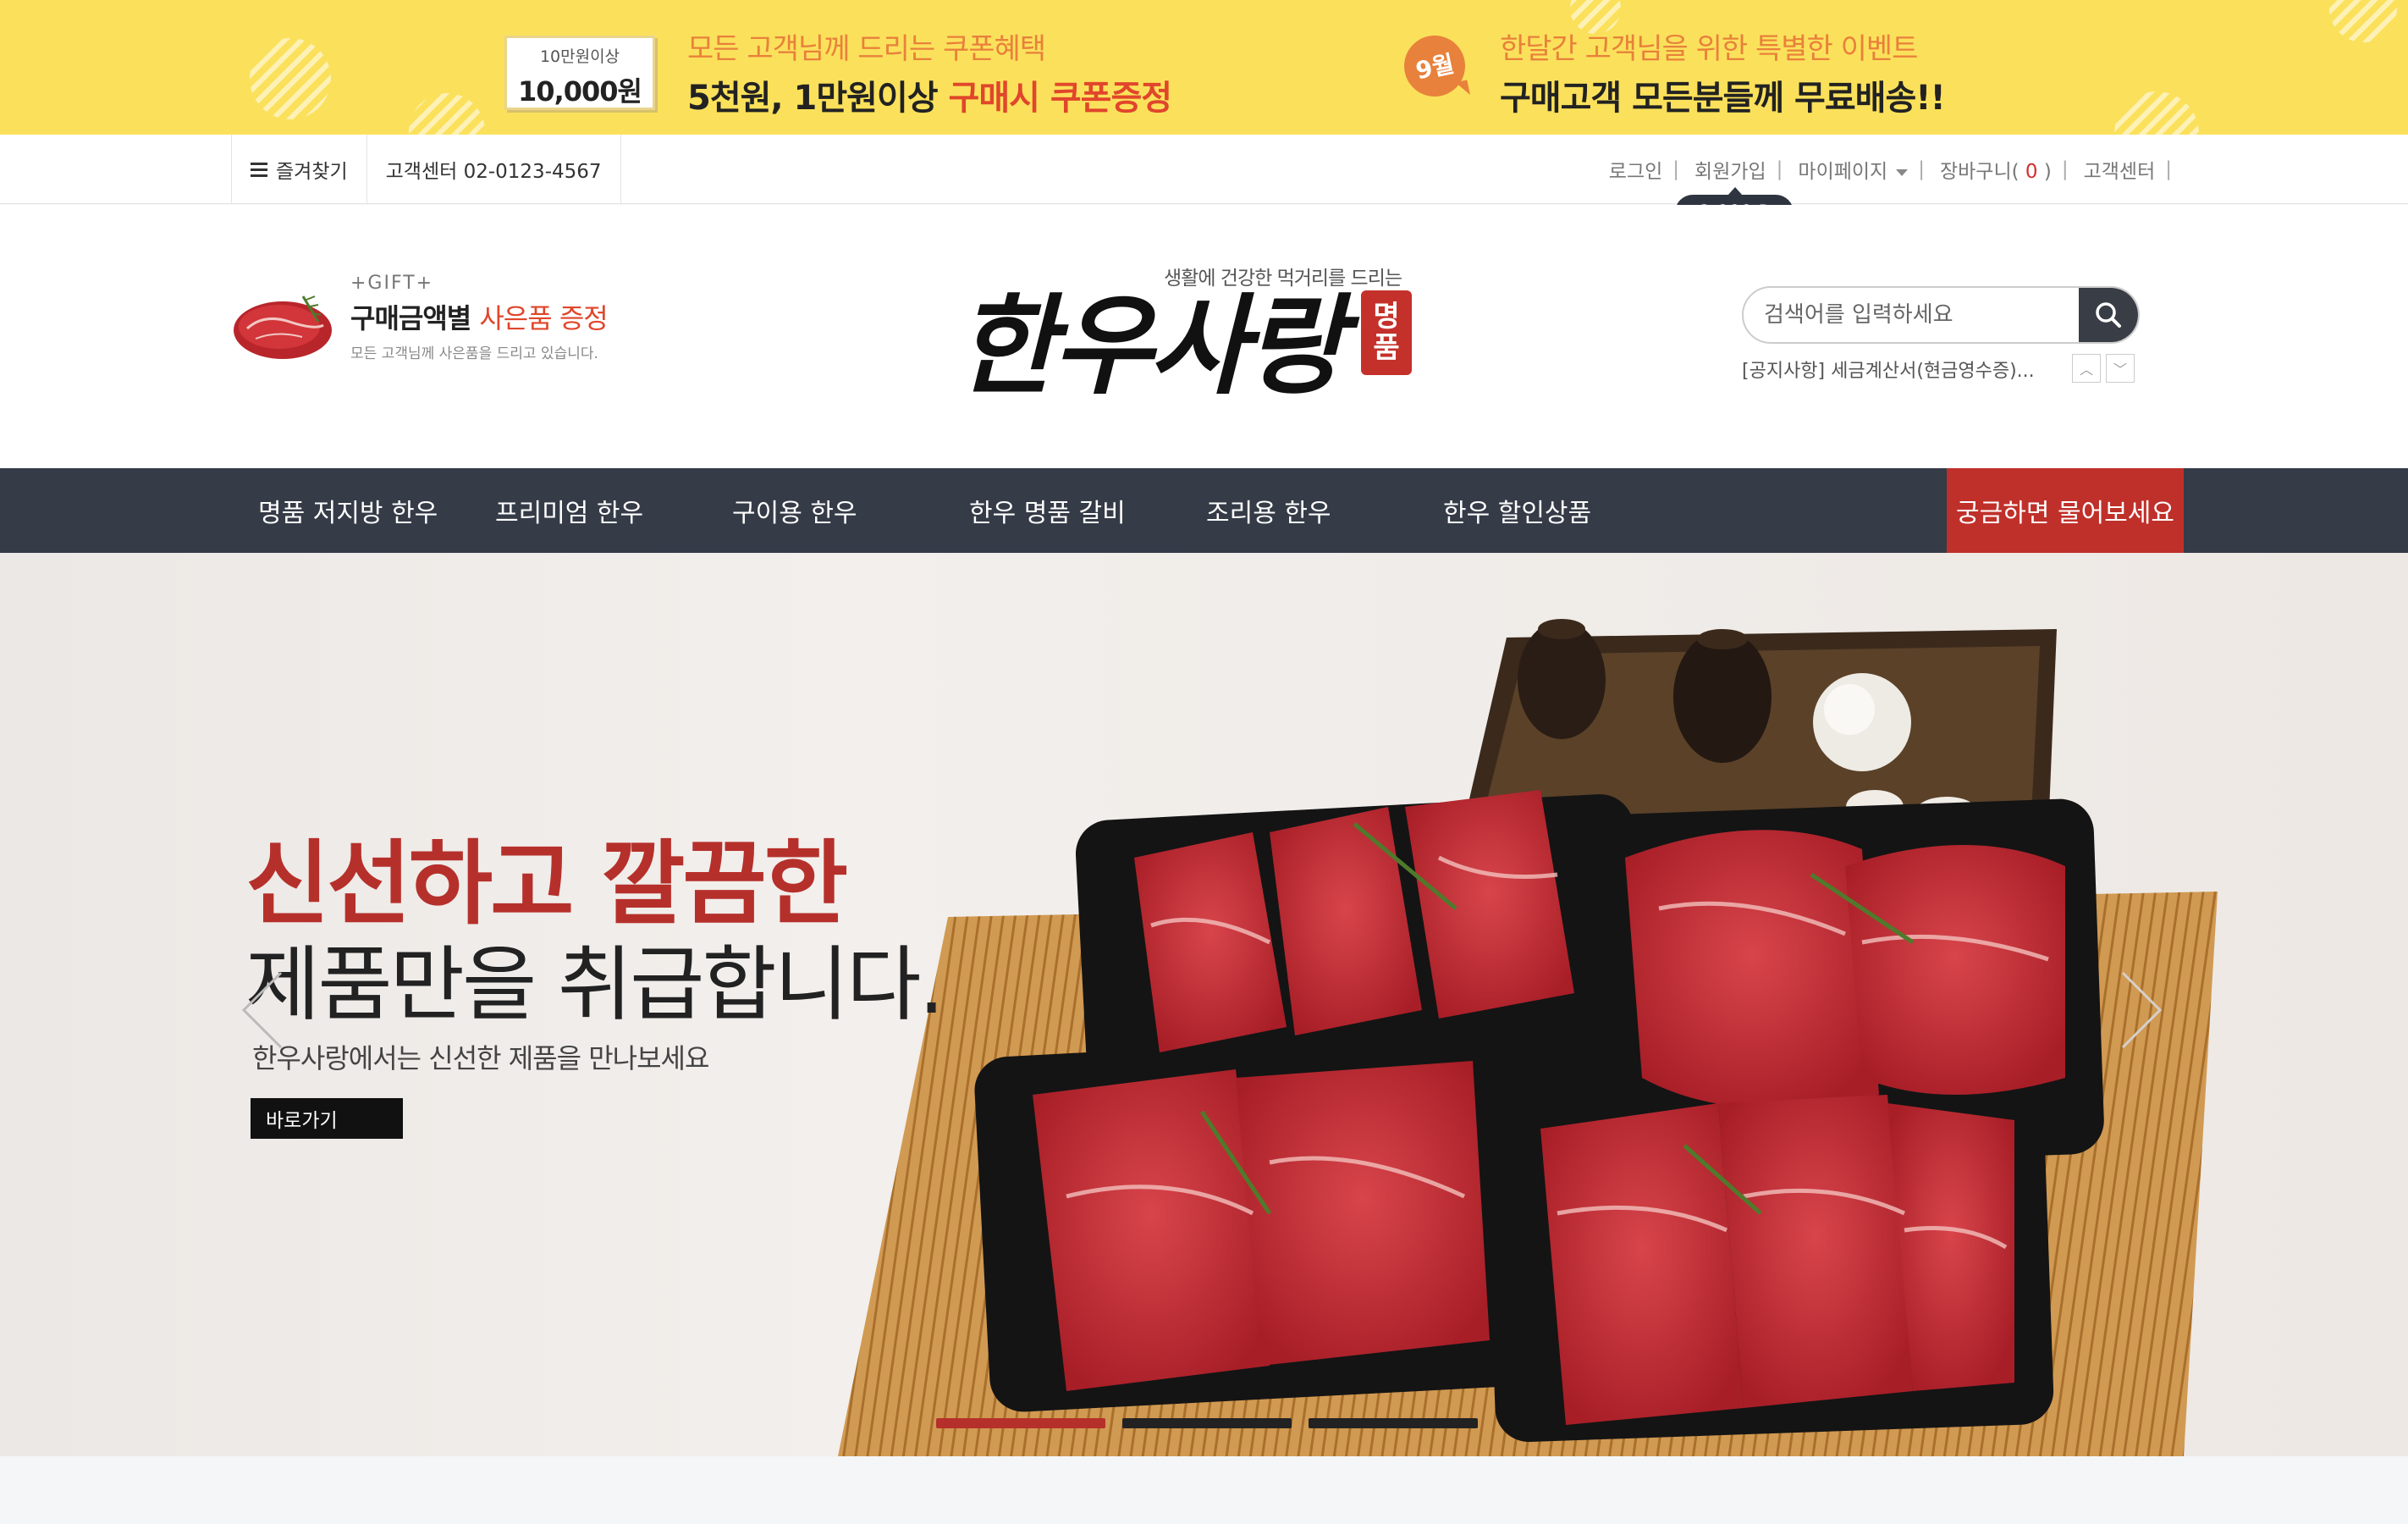 The image size is (2408, 1524). Describe the element at coordinates (2065, 510) in the screenshot. I see `ask-button: 궁금하면 물어보세요` at that location.